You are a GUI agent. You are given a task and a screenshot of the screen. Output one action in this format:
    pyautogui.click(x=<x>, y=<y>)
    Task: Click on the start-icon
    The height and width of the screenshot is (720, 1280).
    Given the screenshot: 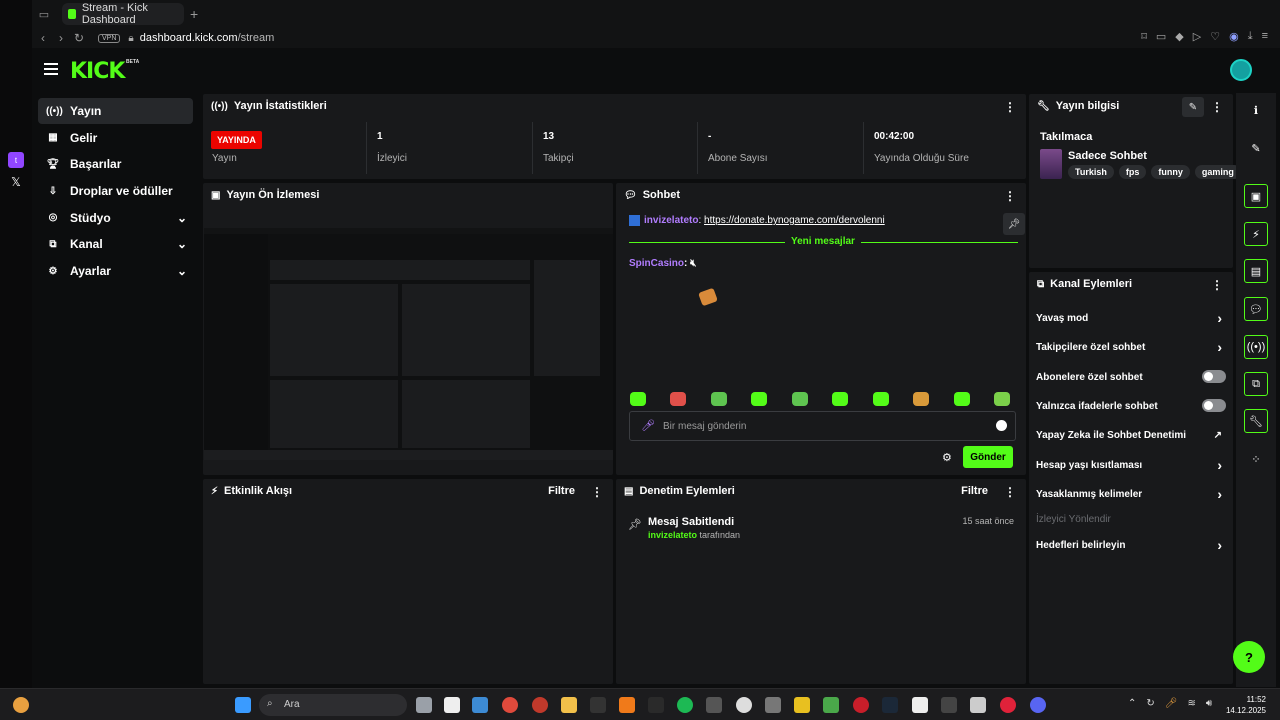 What is the action you would take?
    pyautogui.click(x=243, y=705)
    